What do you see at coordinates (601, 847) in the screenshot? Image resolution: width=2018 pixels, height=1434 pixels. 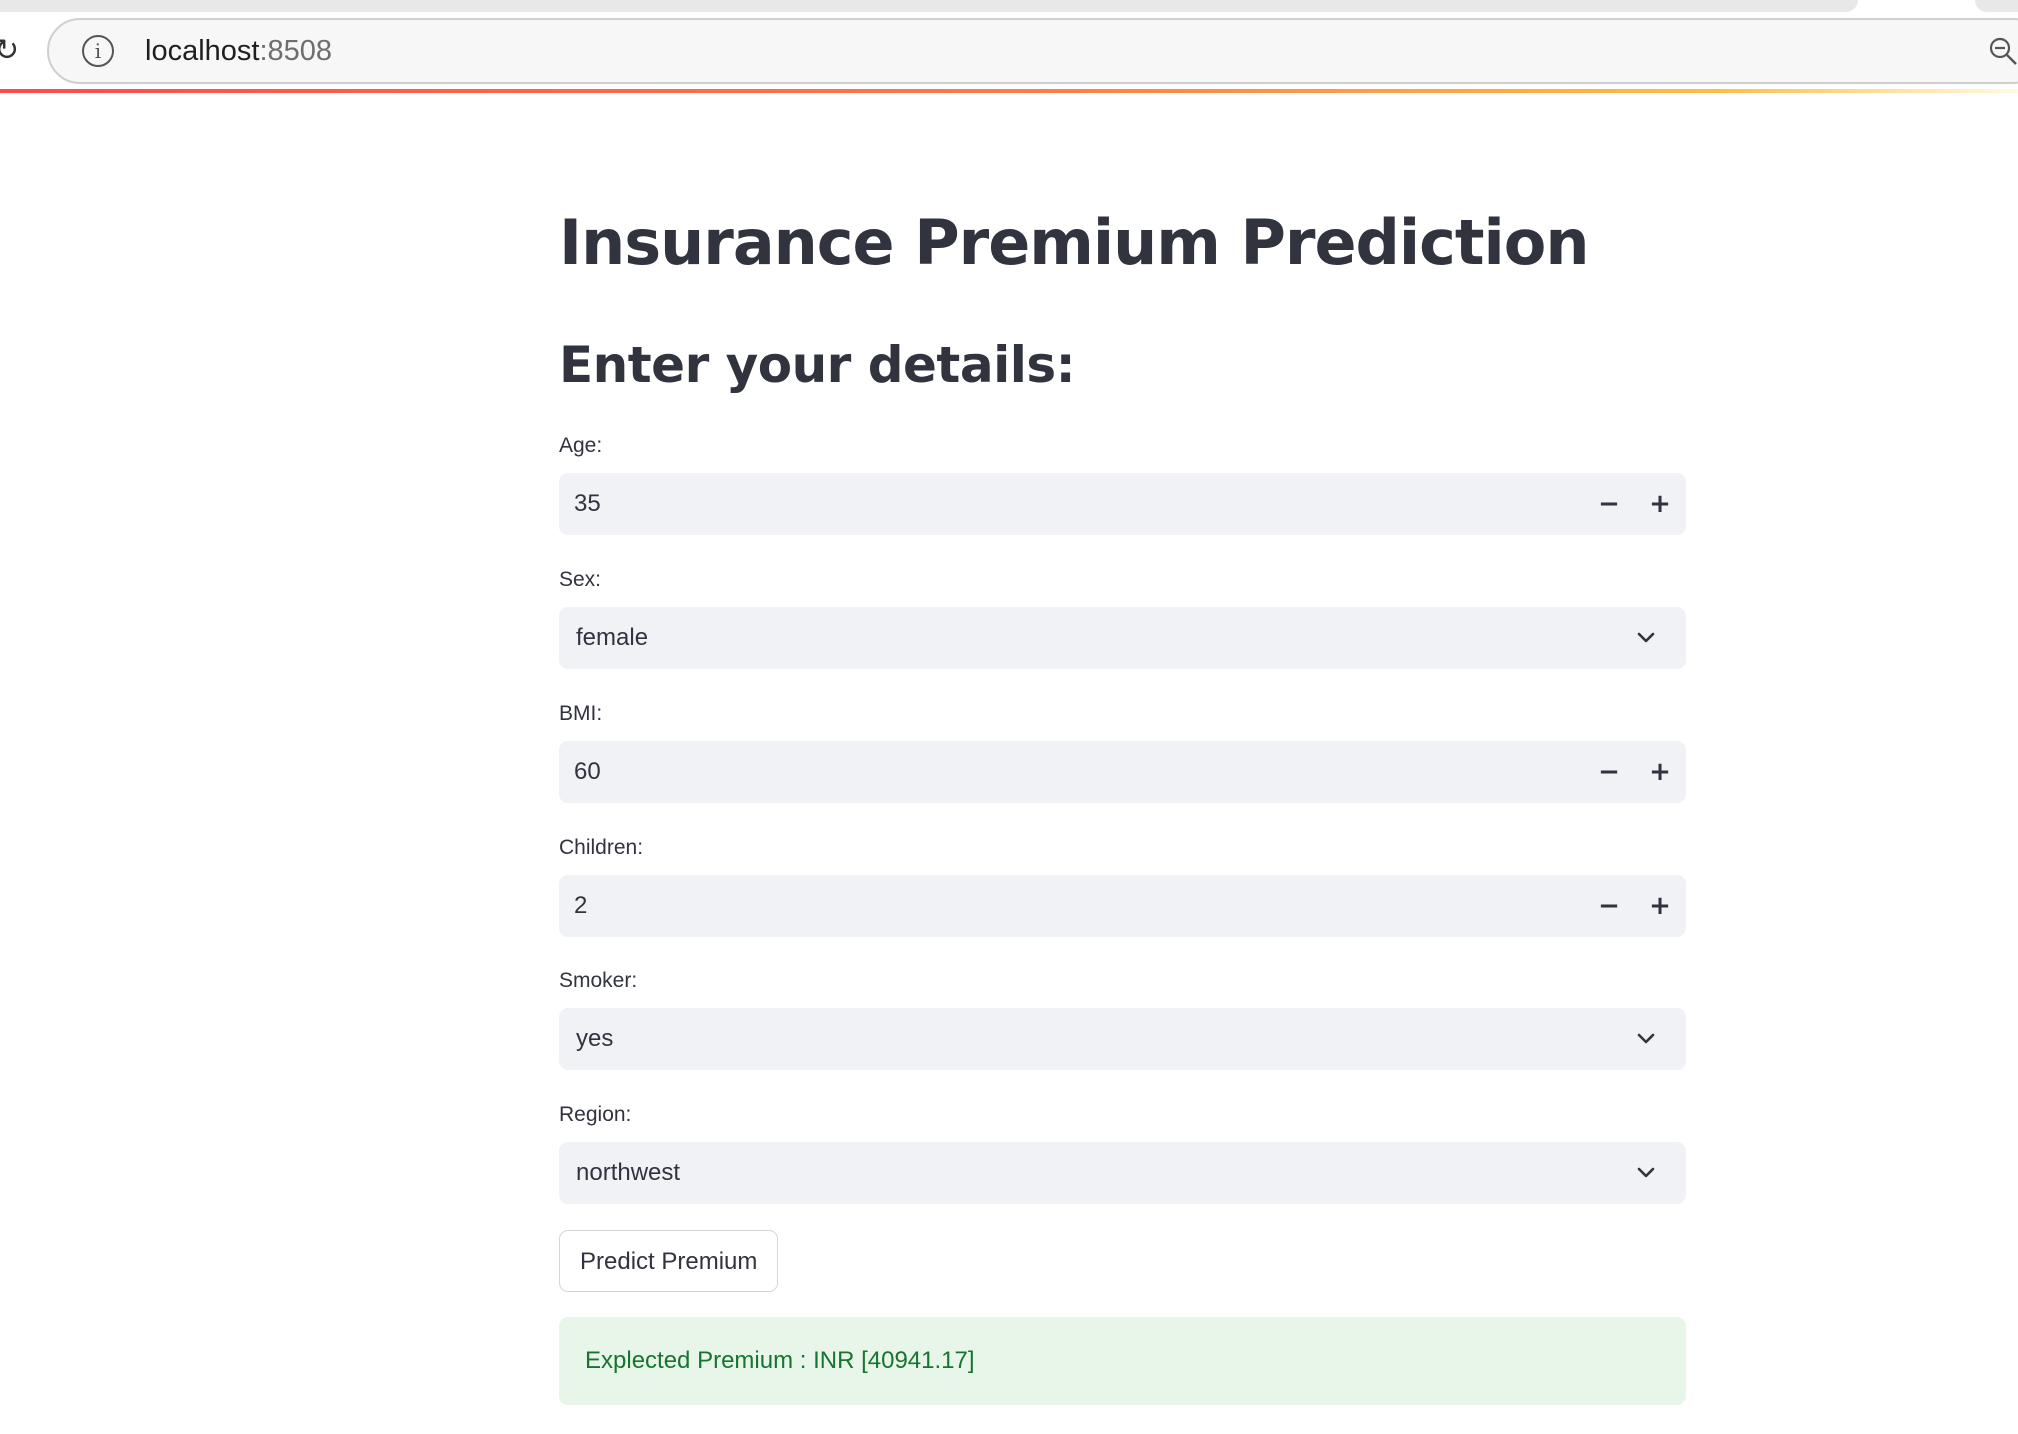 I see `children-label: Children:` at bounding box center [601, 847].